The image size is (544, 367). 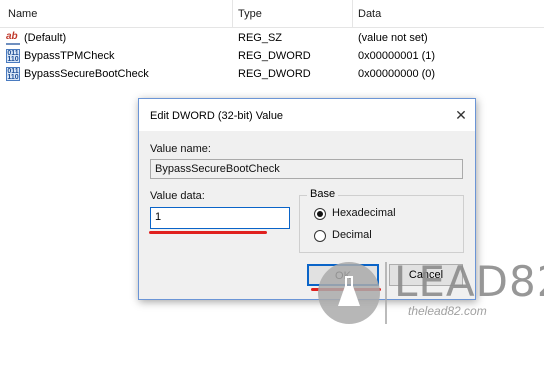 I want to click on base-label: Base, so click(x=323, y=194).